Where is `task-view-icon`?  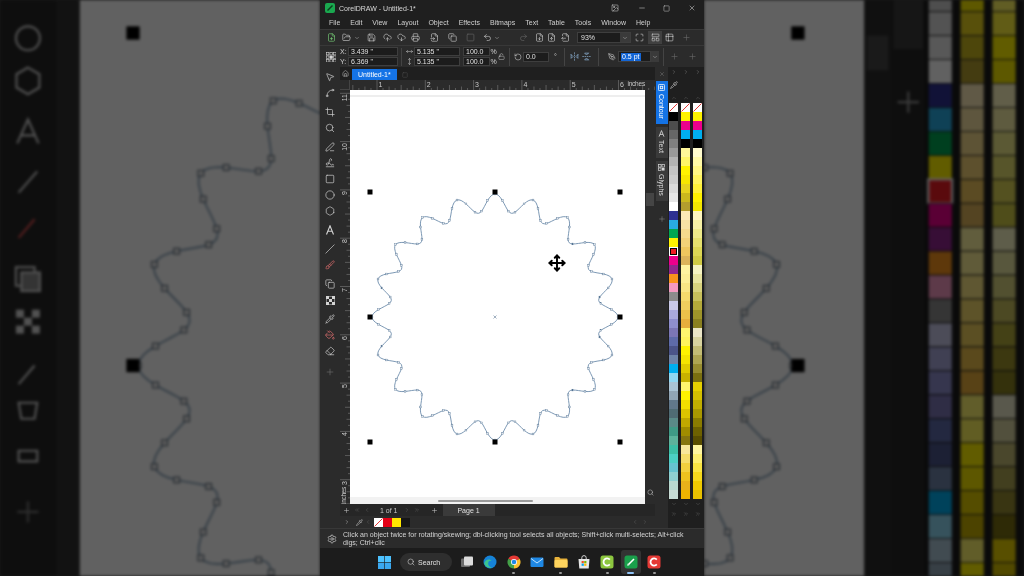 task-view-icon is located at coordinates (467, 562).